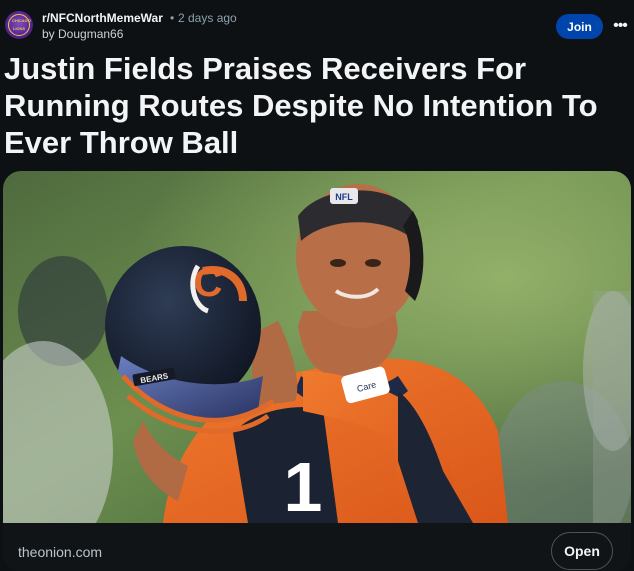  What do you see at coordinates (344, 197) in the screenshot?
I see `headband-logo-text: NFL` at bounding box center [344, 197].